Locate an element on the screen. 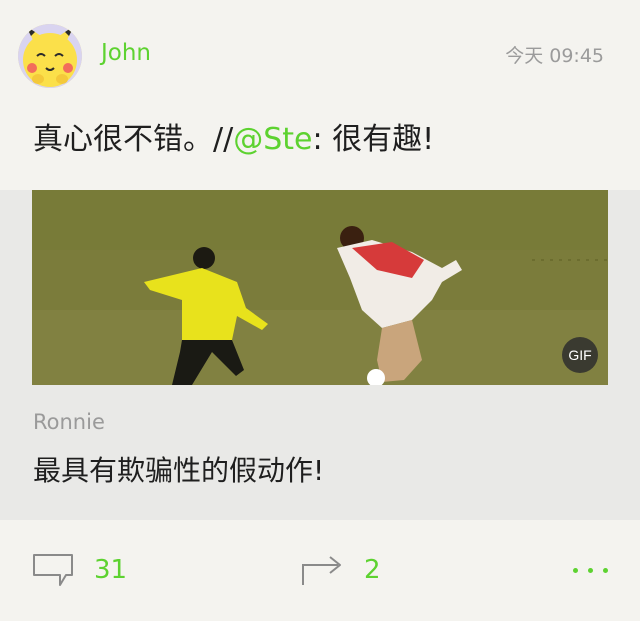  comment-bubble-icon is located at coordinates (53, 570).